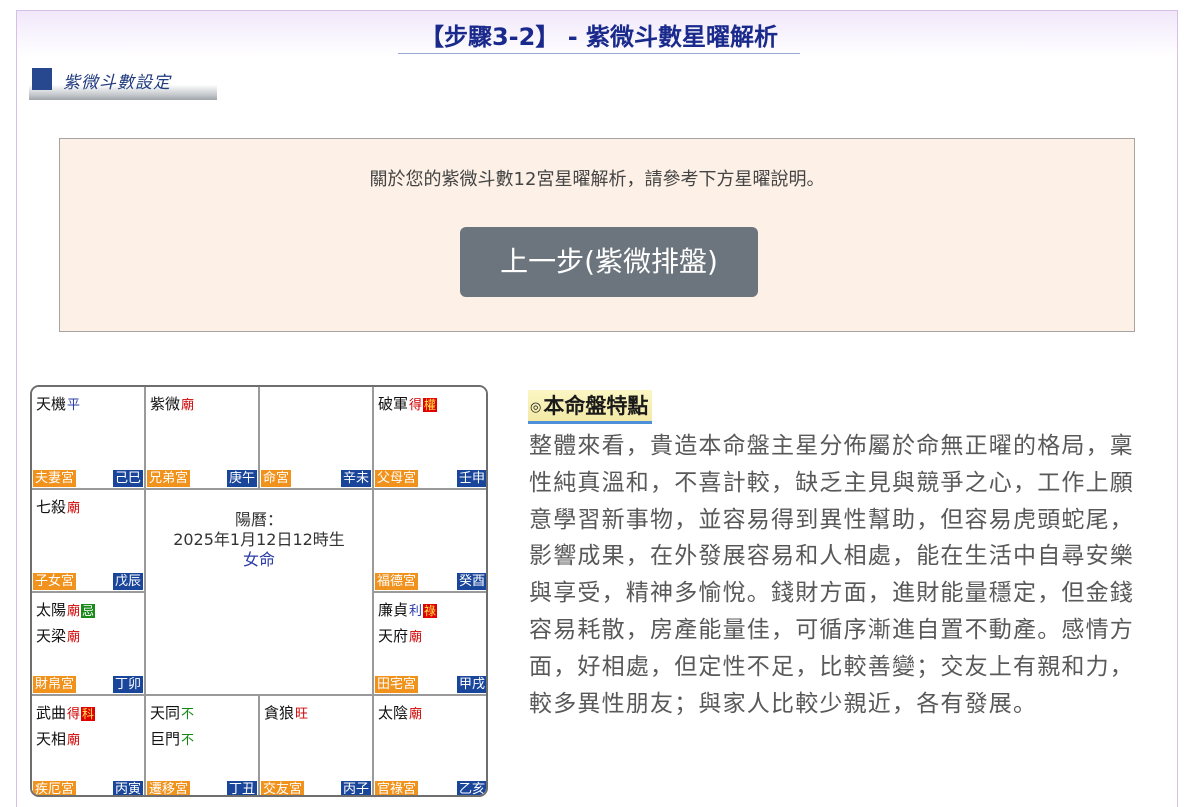  I want to click on star-entry: 天相廟, so click(58, 740).